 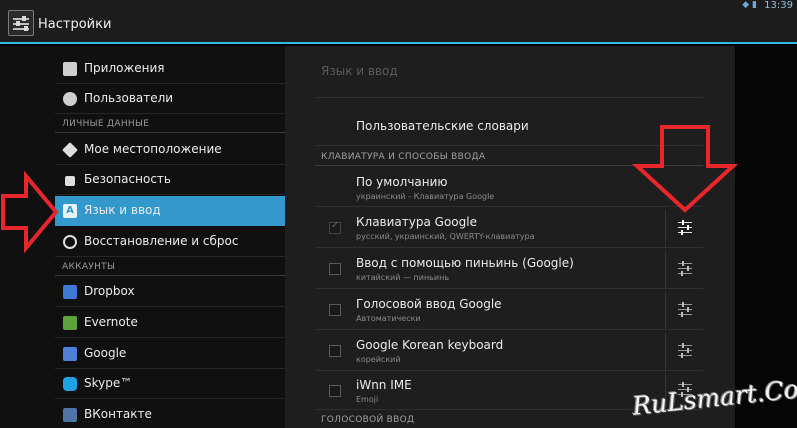 I want to click on item-subtitle: русский, украинский, QWERTY-клавиатура, so click(x=445, y=236).